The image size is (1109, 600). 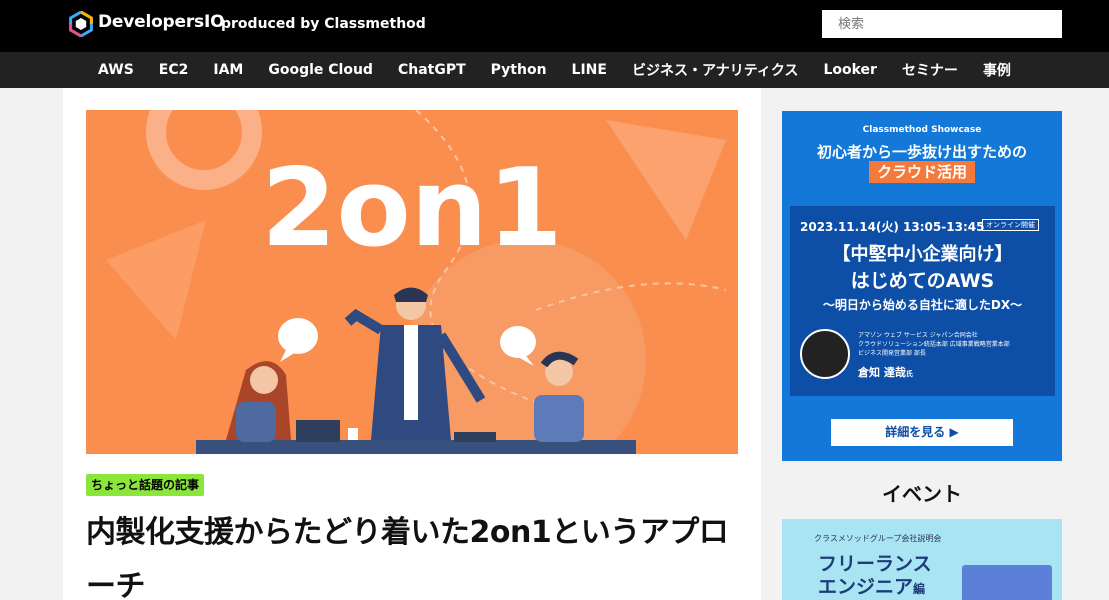 I want to click on site-name: DevelopersIO, so click(x=161, y=22).